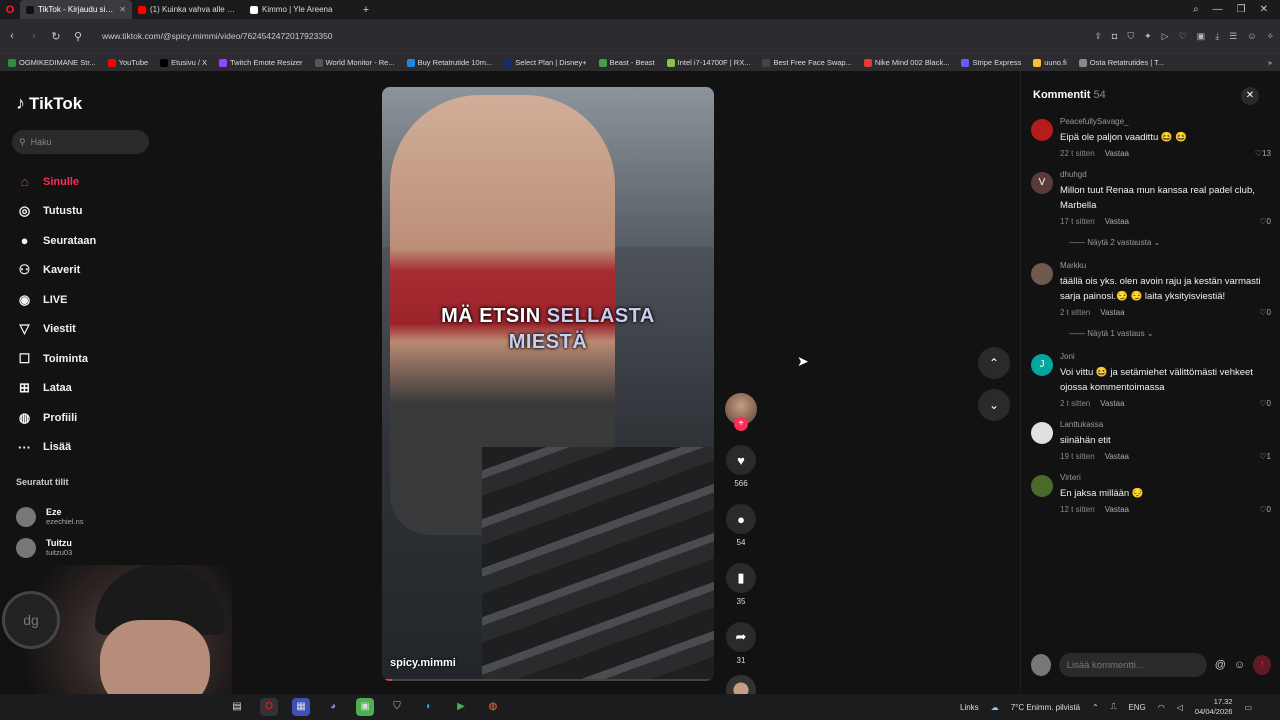  Describe the element at coordinates (91, 212) in the screenshot. I see `sidebar-item-tutustu: ◎ Tutustu` at that location.